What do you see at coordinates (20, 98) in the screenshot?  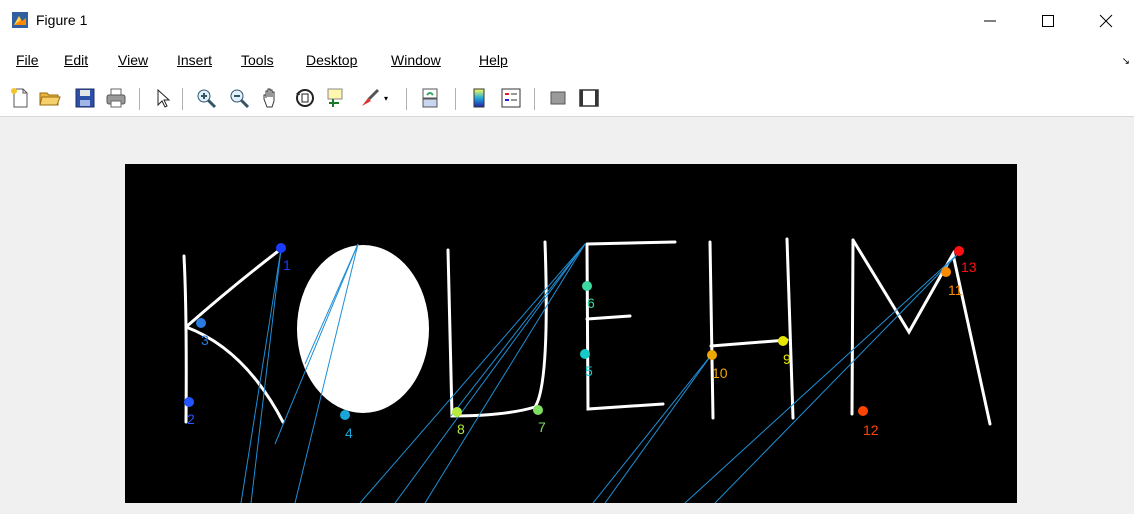 I see `new-figure-icon` at bounding box center [20, 98].